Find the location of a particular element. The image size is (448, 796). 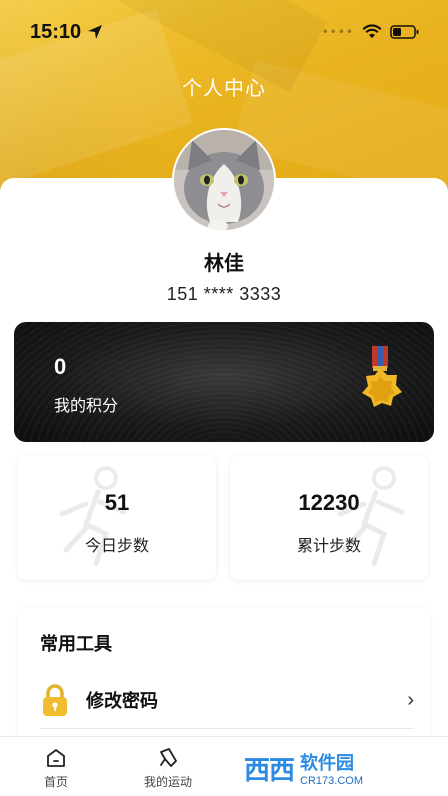

battery-icon is located at coordinates (404, 32).